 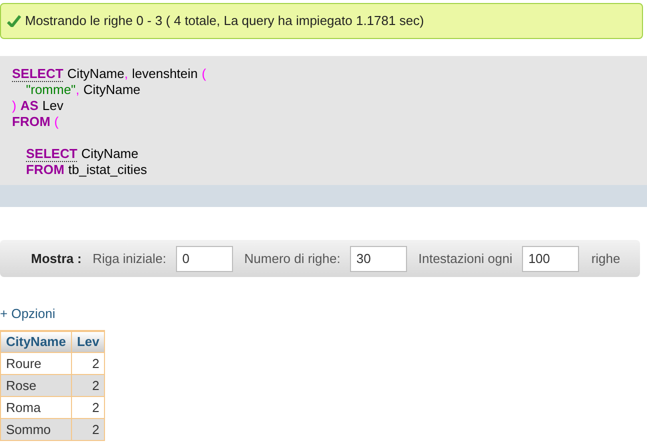 I want to click on field-suffix: righe, so click(x=605, y=259).